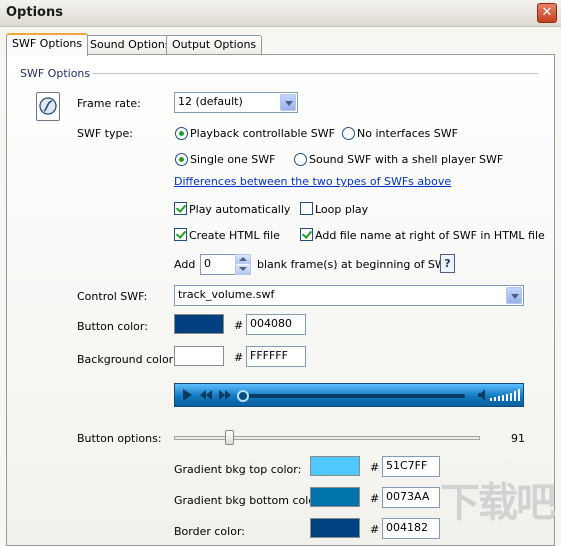  What do you see at coordinates (130, 45) in the screenshot?
I see `tab-sound-options: Sound Options` at bounding box center [130, 45].